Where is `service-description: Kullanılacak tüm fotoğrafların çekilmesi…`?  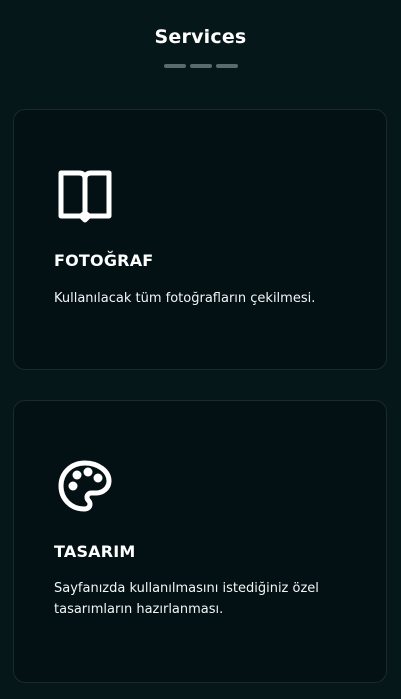 service-description: Kullanılacak tüm fotoğrafların çekilmesi… is located at coordinates (185, 298).